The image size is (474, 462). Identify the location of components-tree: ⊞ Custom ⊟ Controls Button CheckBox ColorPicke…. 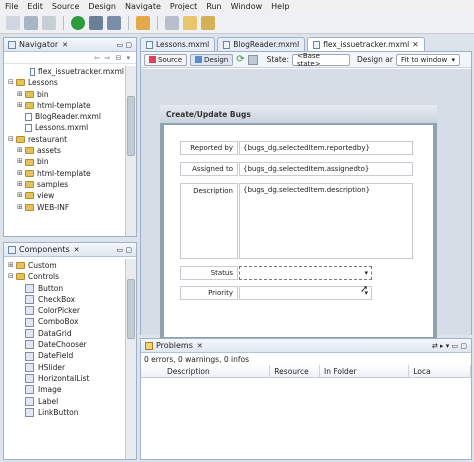
(65, 359).